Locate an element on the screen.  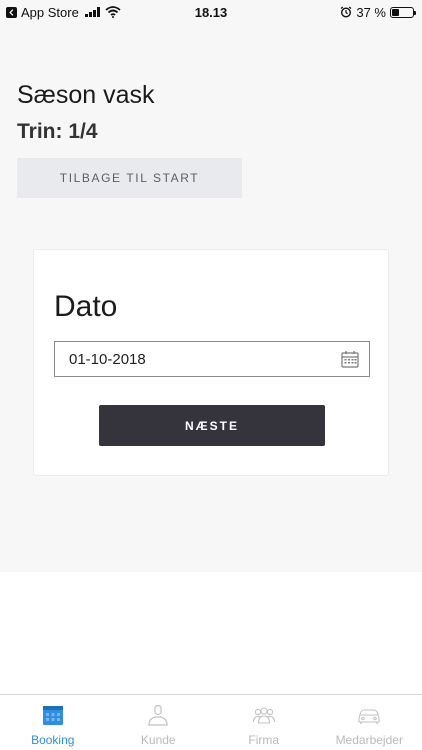
cellular-signal-icon is located at coordinates (92, 12).